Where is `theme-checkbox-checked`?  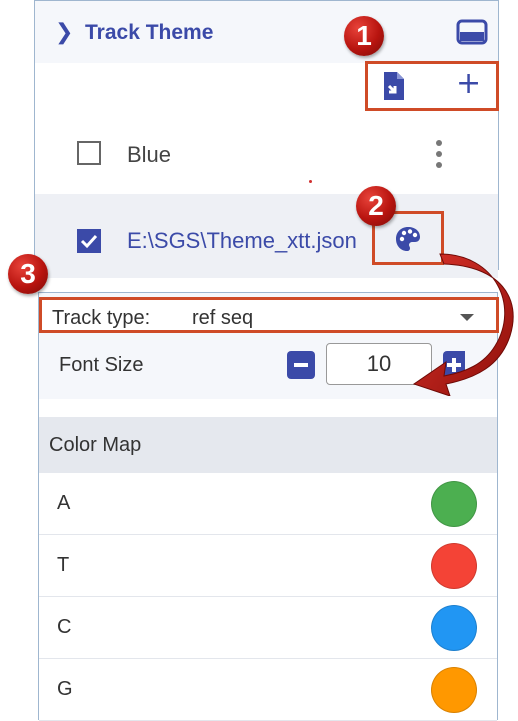
theme-checkbox-checked is located at coordinates (89, 241).